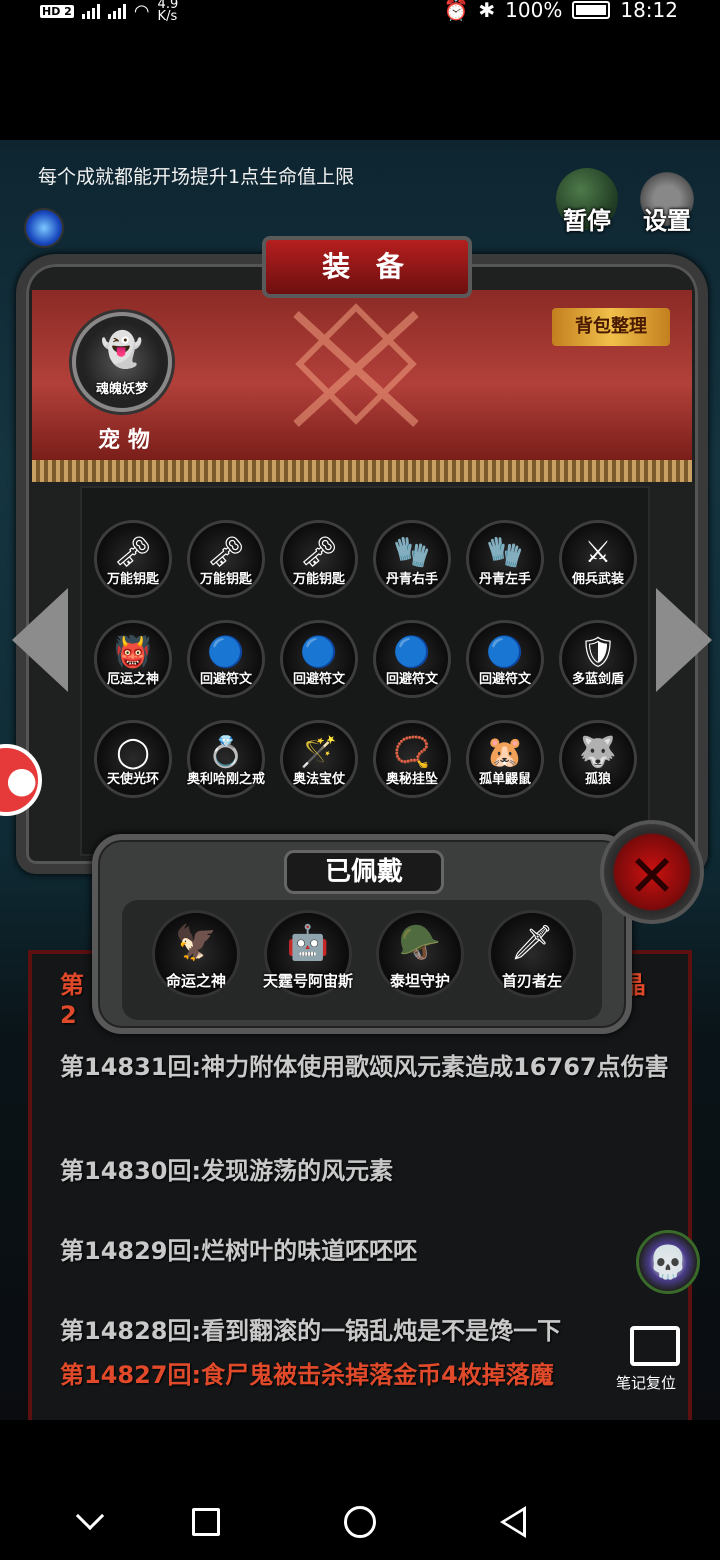 The height and width of the screenshot is (1560, 720). I want to click on notes-reset-label: 笔记复位, so click(646, 1383).